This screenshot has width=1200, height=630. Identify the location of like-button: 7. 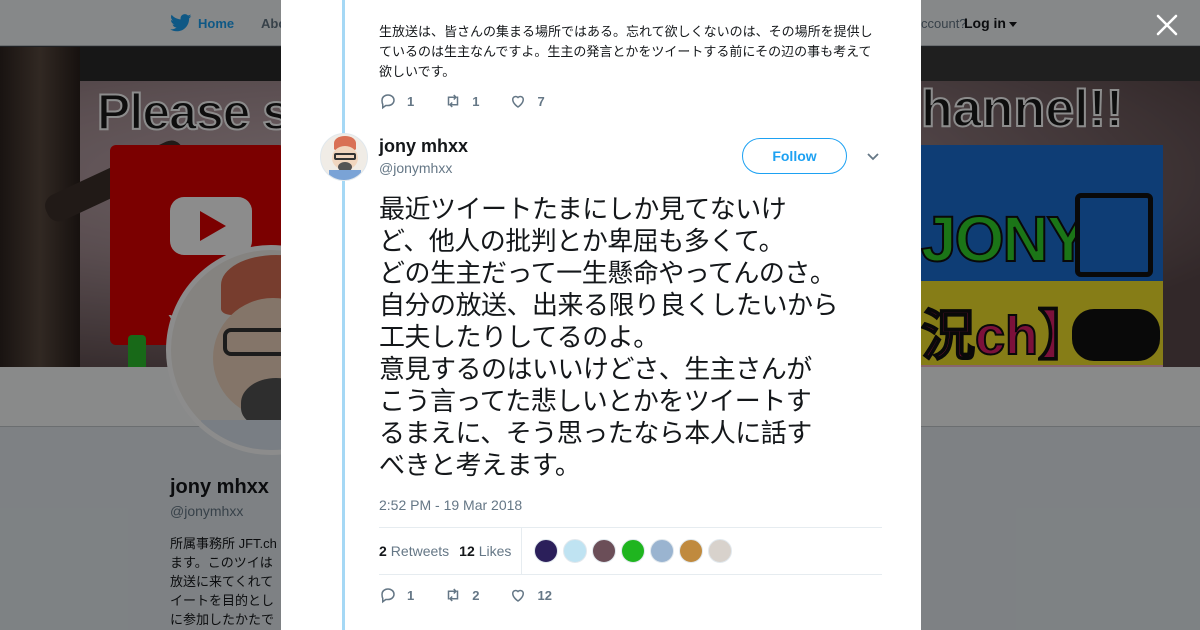
(527, 101).